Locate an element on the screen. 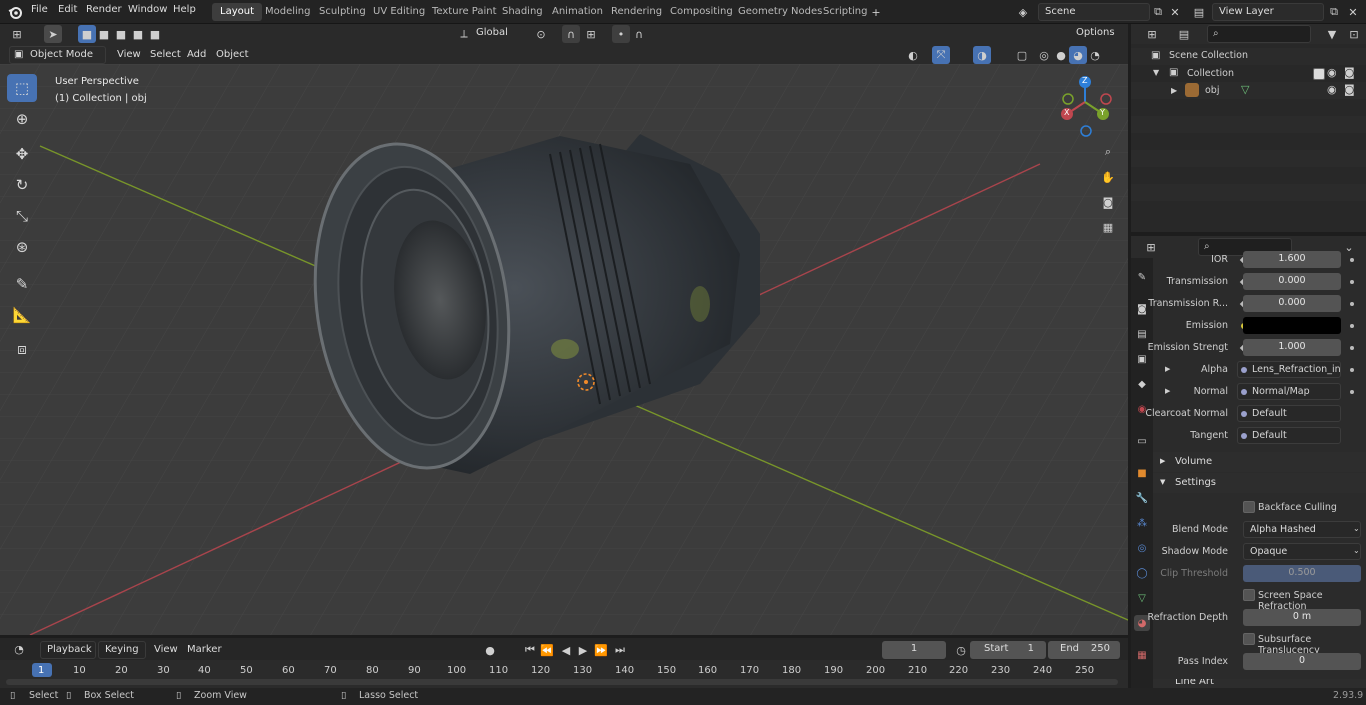 Image resolution: width=1366 pixels, height=705 pixels. timeline-keying-menu: Keying is located at coordinates (122, 650).